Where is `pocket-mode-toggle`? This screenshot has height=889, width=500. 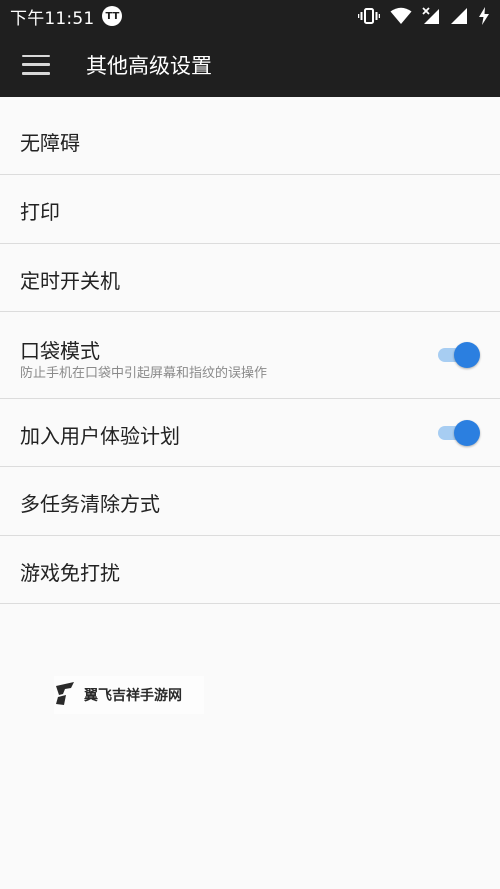 pocket-mode-toggle is located at coordinates (459, 355).